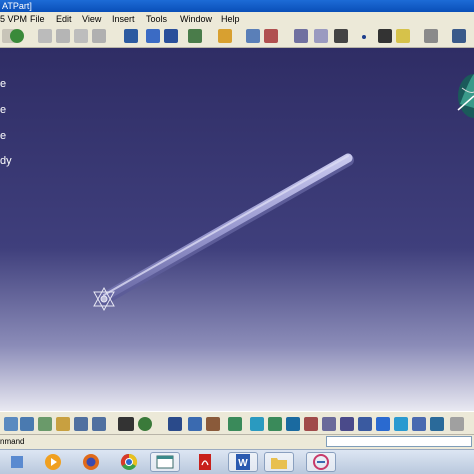 Image resolution: width=474 pixels, height=474 pixels. I want to click on zoom-out-icon, so click(329, 424).